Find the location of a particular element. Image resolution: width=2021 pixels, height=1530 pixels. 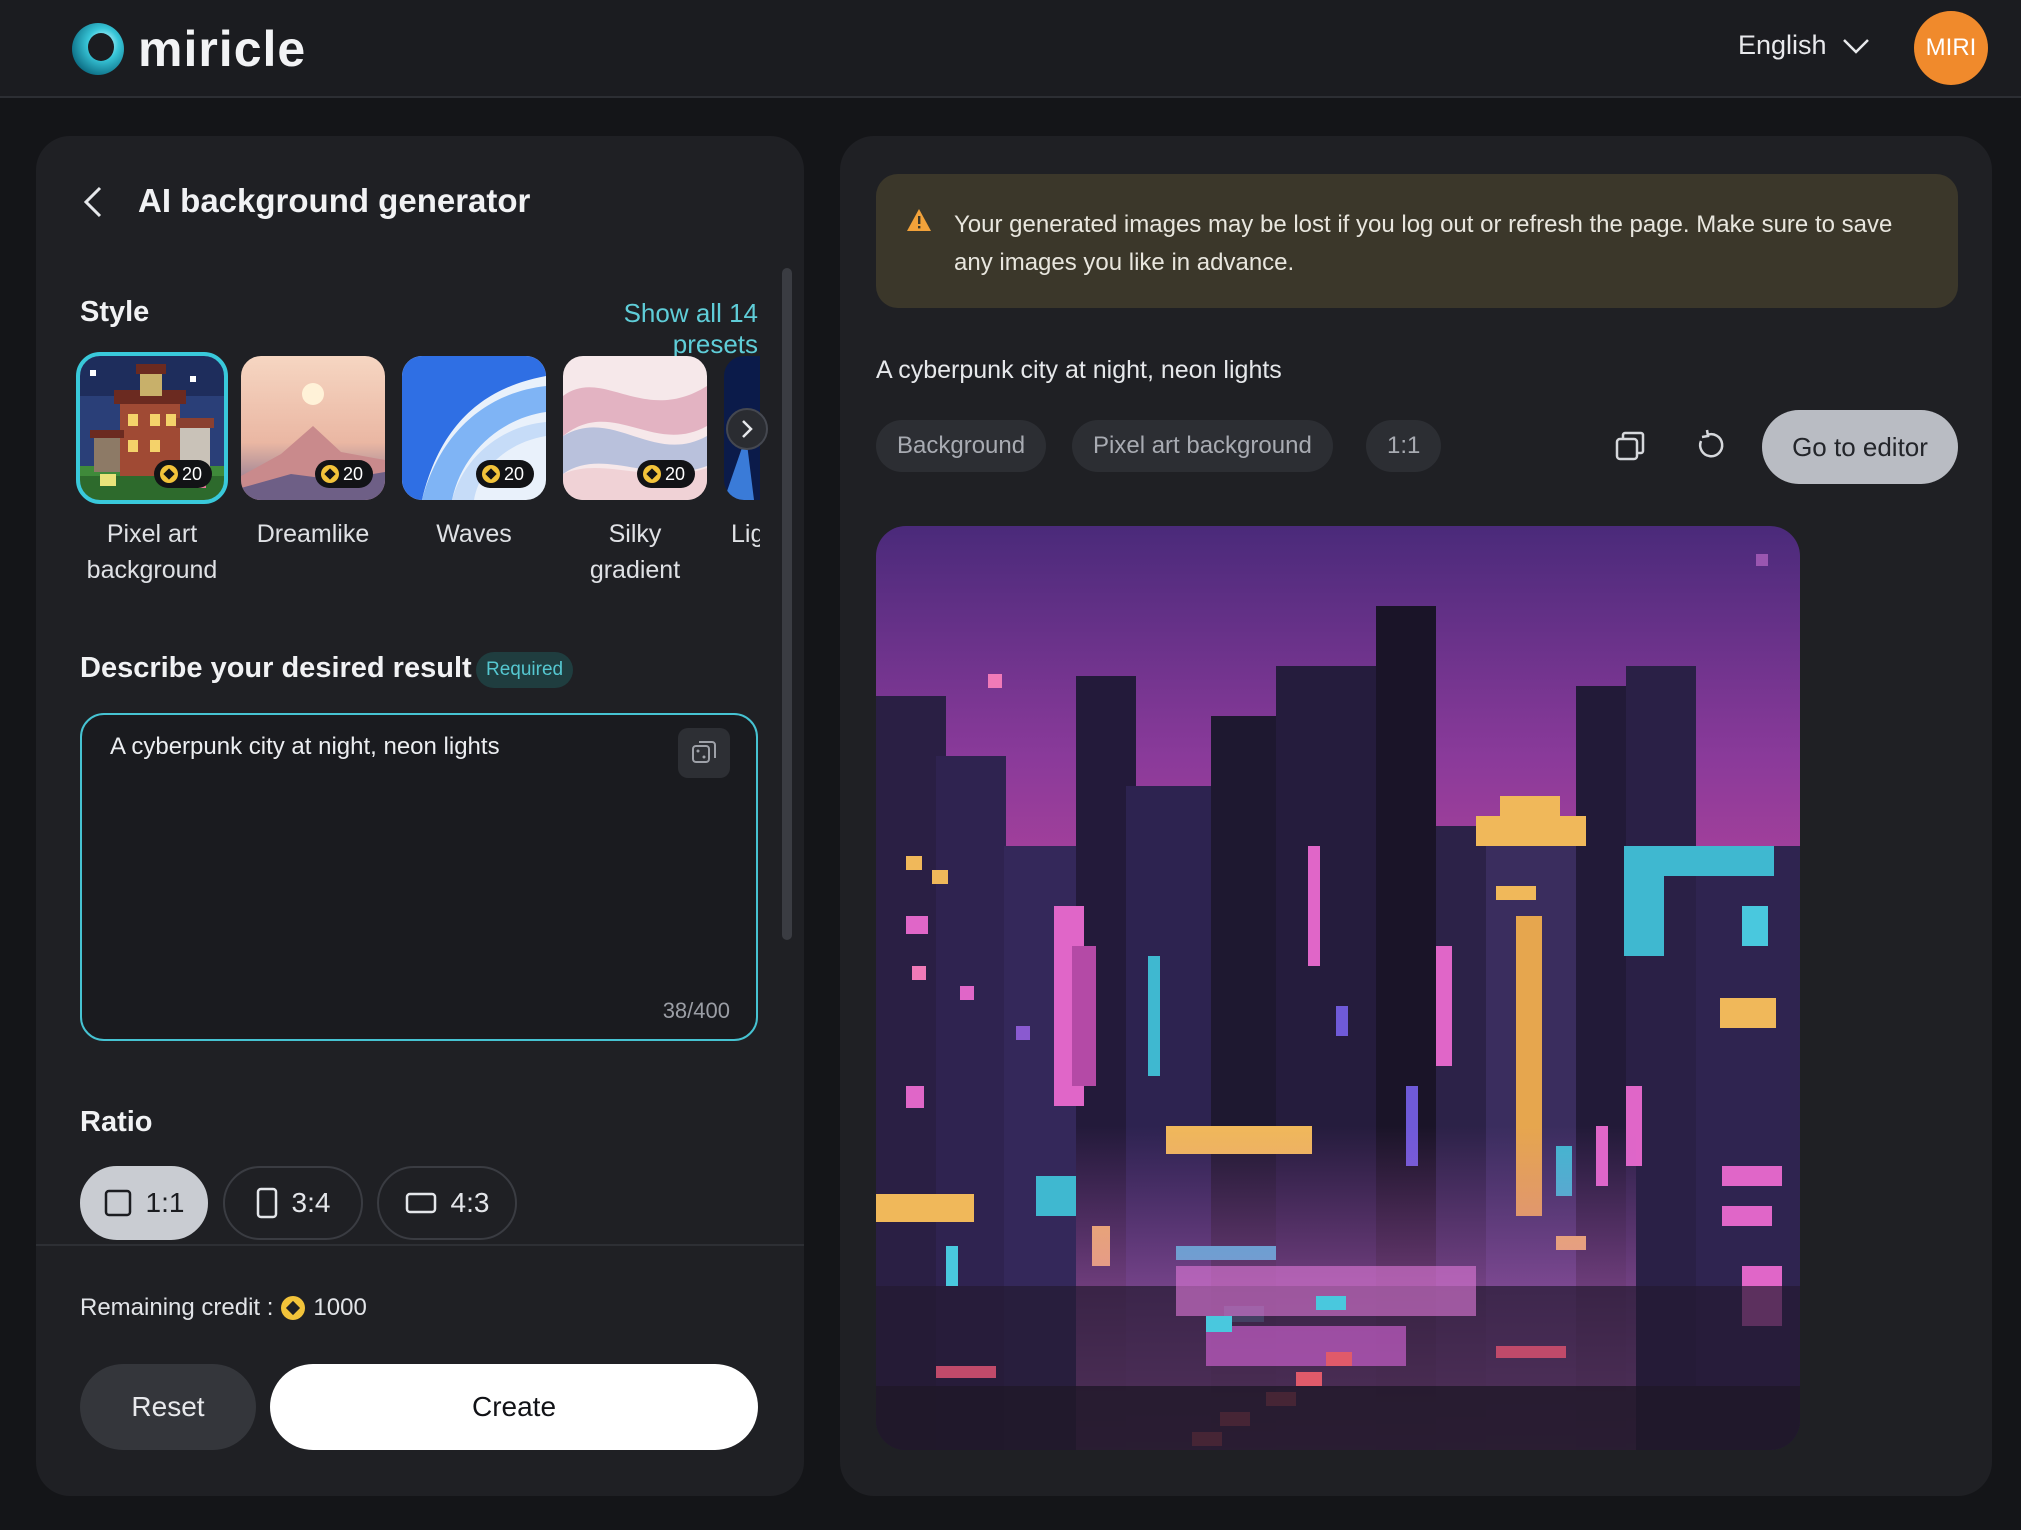

generated-prompt: A cyberpunk city at night, neon lights is located at coordinates (1079, 370).